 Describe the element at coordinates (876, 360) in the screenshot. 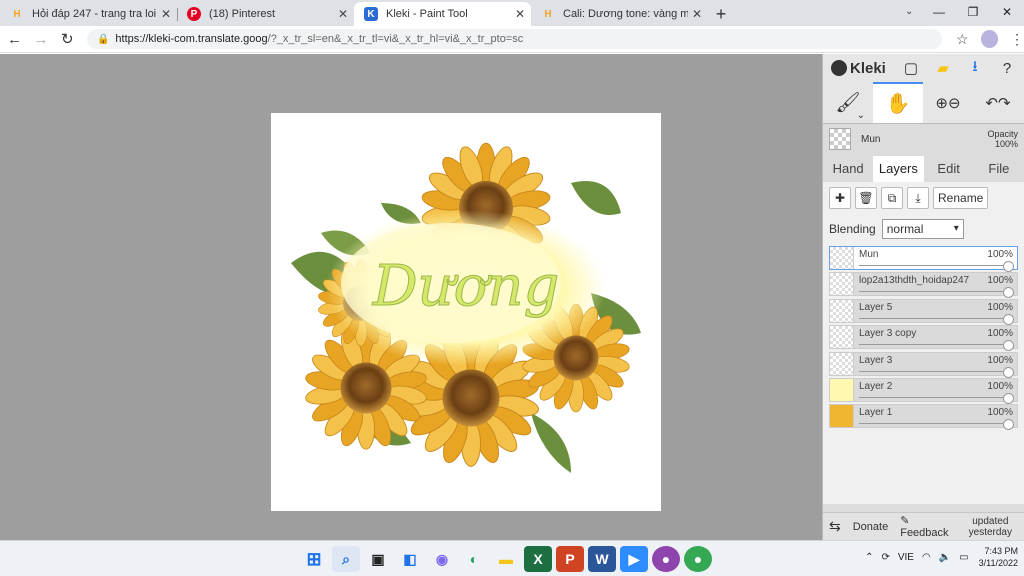

I see `layer-name: Layer 3` at that location.